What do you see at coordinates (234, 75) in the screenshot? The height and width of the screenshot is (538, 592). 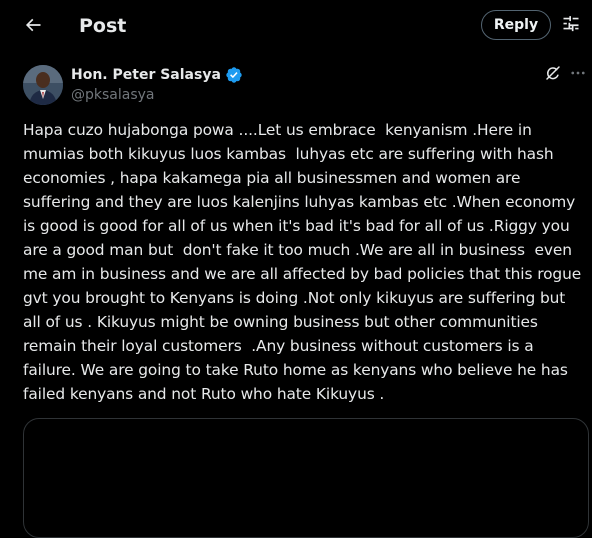 I see `verified-badge-icon` at bounding box center [234, 75].